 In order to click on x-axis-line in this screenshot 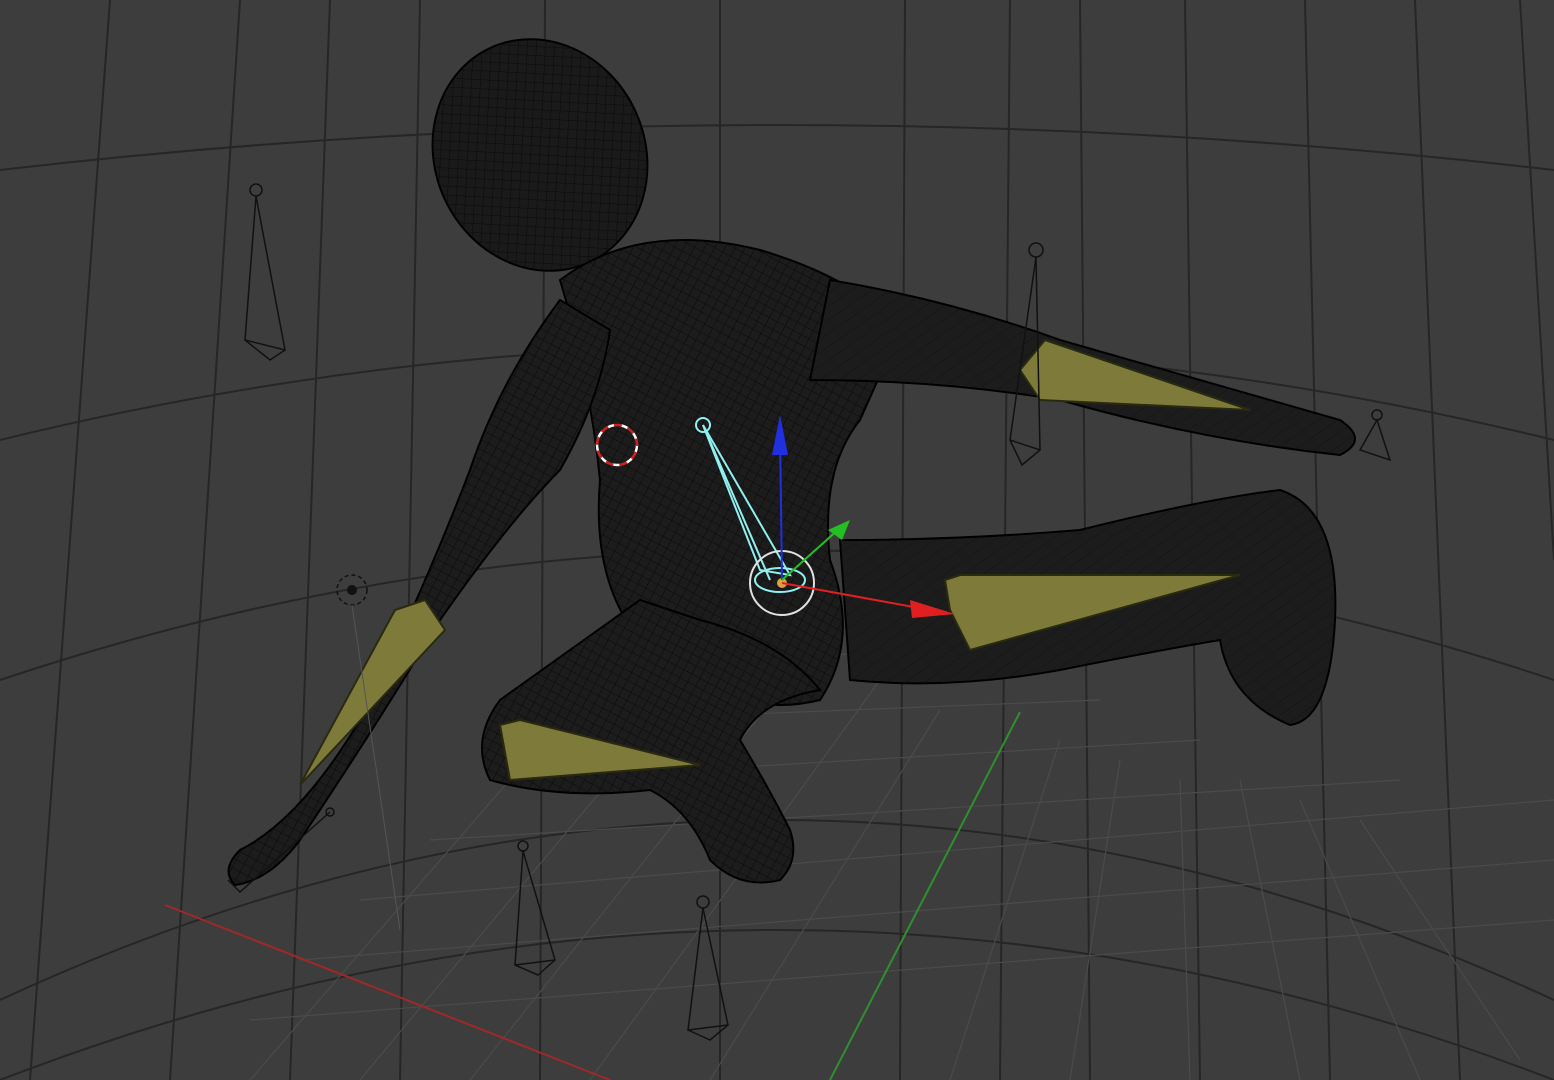, I will do `click(387, 992)`.